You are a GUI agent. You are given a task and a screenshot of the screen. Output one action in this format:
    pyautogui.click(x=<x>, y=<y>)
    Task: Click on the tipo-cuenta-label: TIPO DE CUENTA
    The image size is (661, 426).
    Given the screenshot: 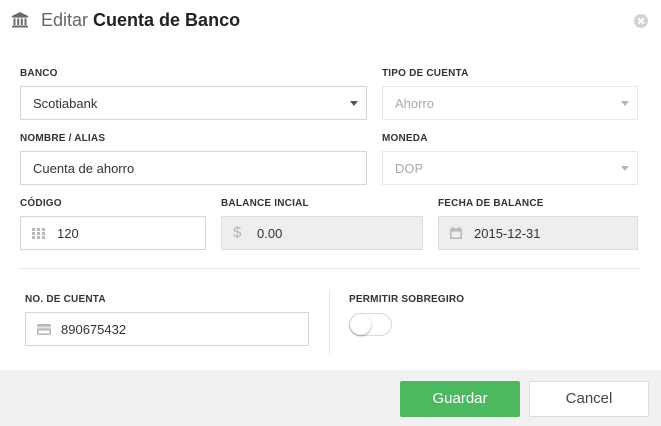 What is the action you would take?
    pyautogui.click(x=425, y=73)
    